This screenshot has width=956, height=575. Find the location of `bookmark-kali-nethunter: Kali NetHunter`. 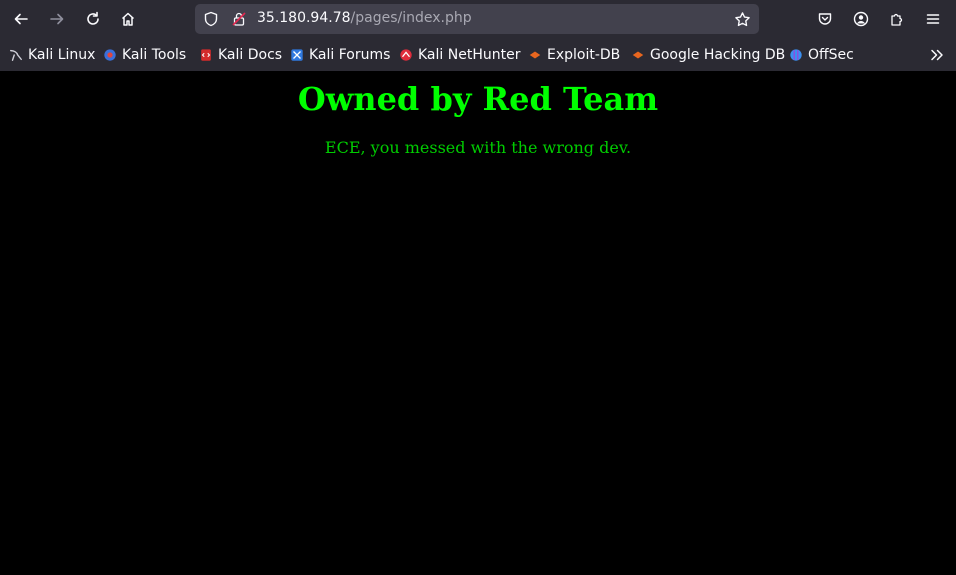

bookmark-kali-nethunter: Kali NetHunter is located at coordinates (459, 55).